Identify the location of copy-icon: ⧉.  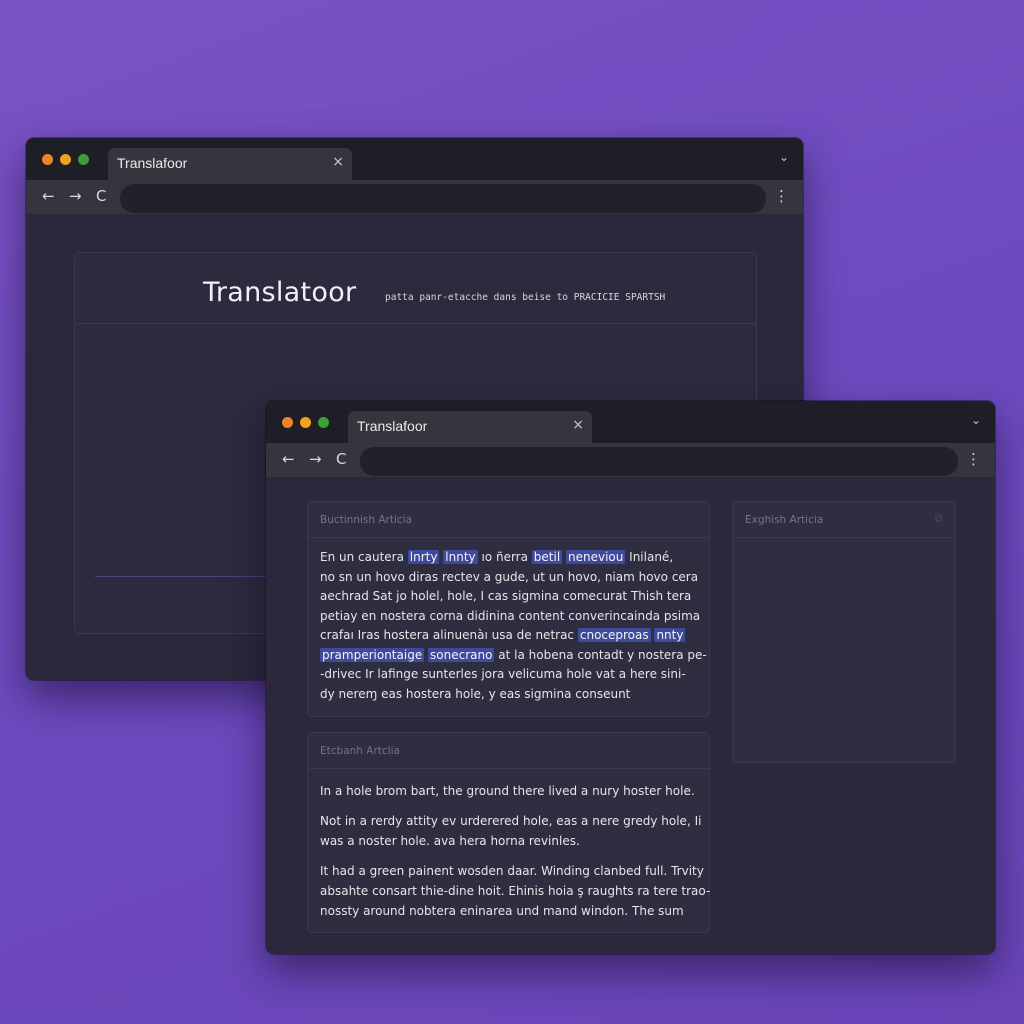
(938, 518).